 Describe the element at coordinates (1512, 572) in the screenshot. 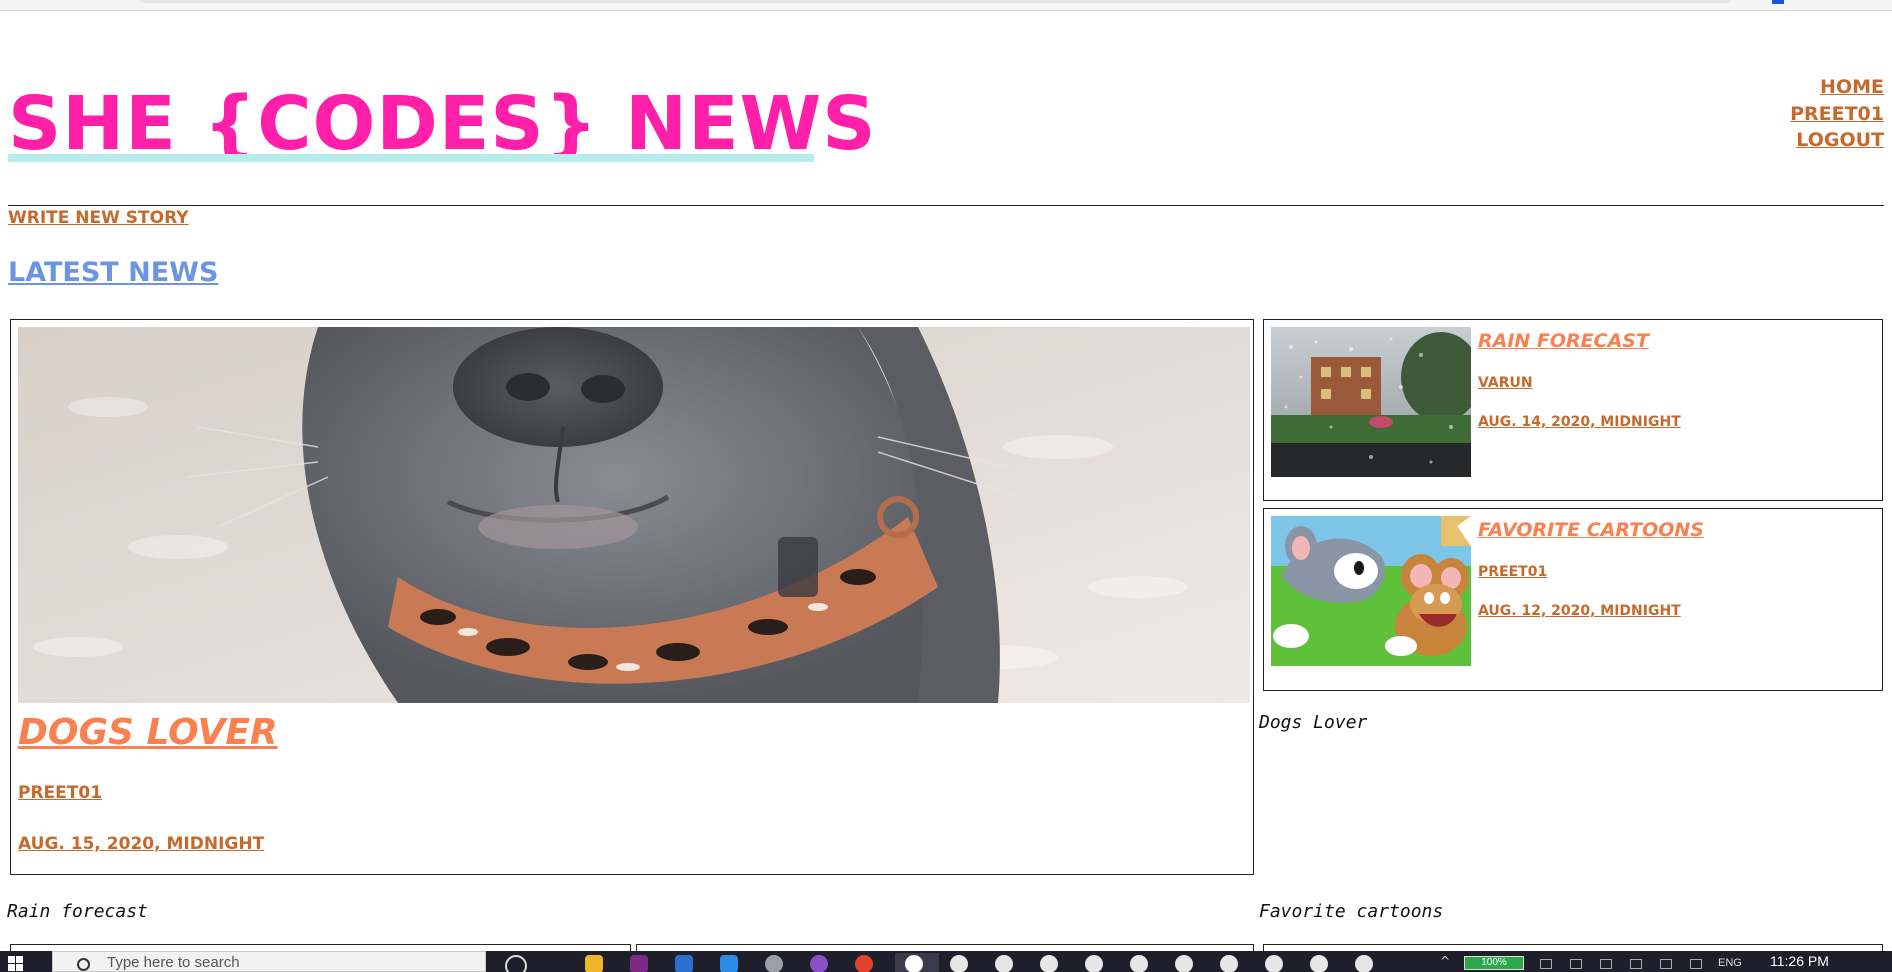

I see `story-author-favorite-cartoons: PREET01` at that location.